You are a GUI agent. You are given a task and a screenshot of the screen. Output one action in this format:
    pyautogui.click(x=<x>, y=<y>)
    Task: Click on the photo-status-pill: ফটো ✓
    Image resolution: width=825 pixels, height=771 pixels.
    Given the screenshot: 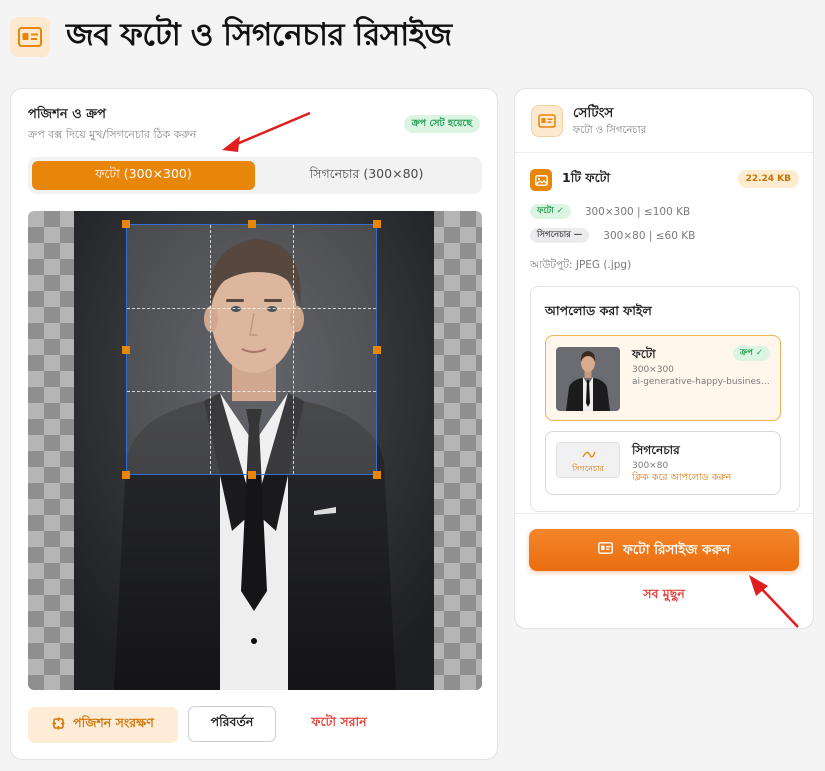 What is the action you would take?
    pyautogui.click(x=550, y=211)
    